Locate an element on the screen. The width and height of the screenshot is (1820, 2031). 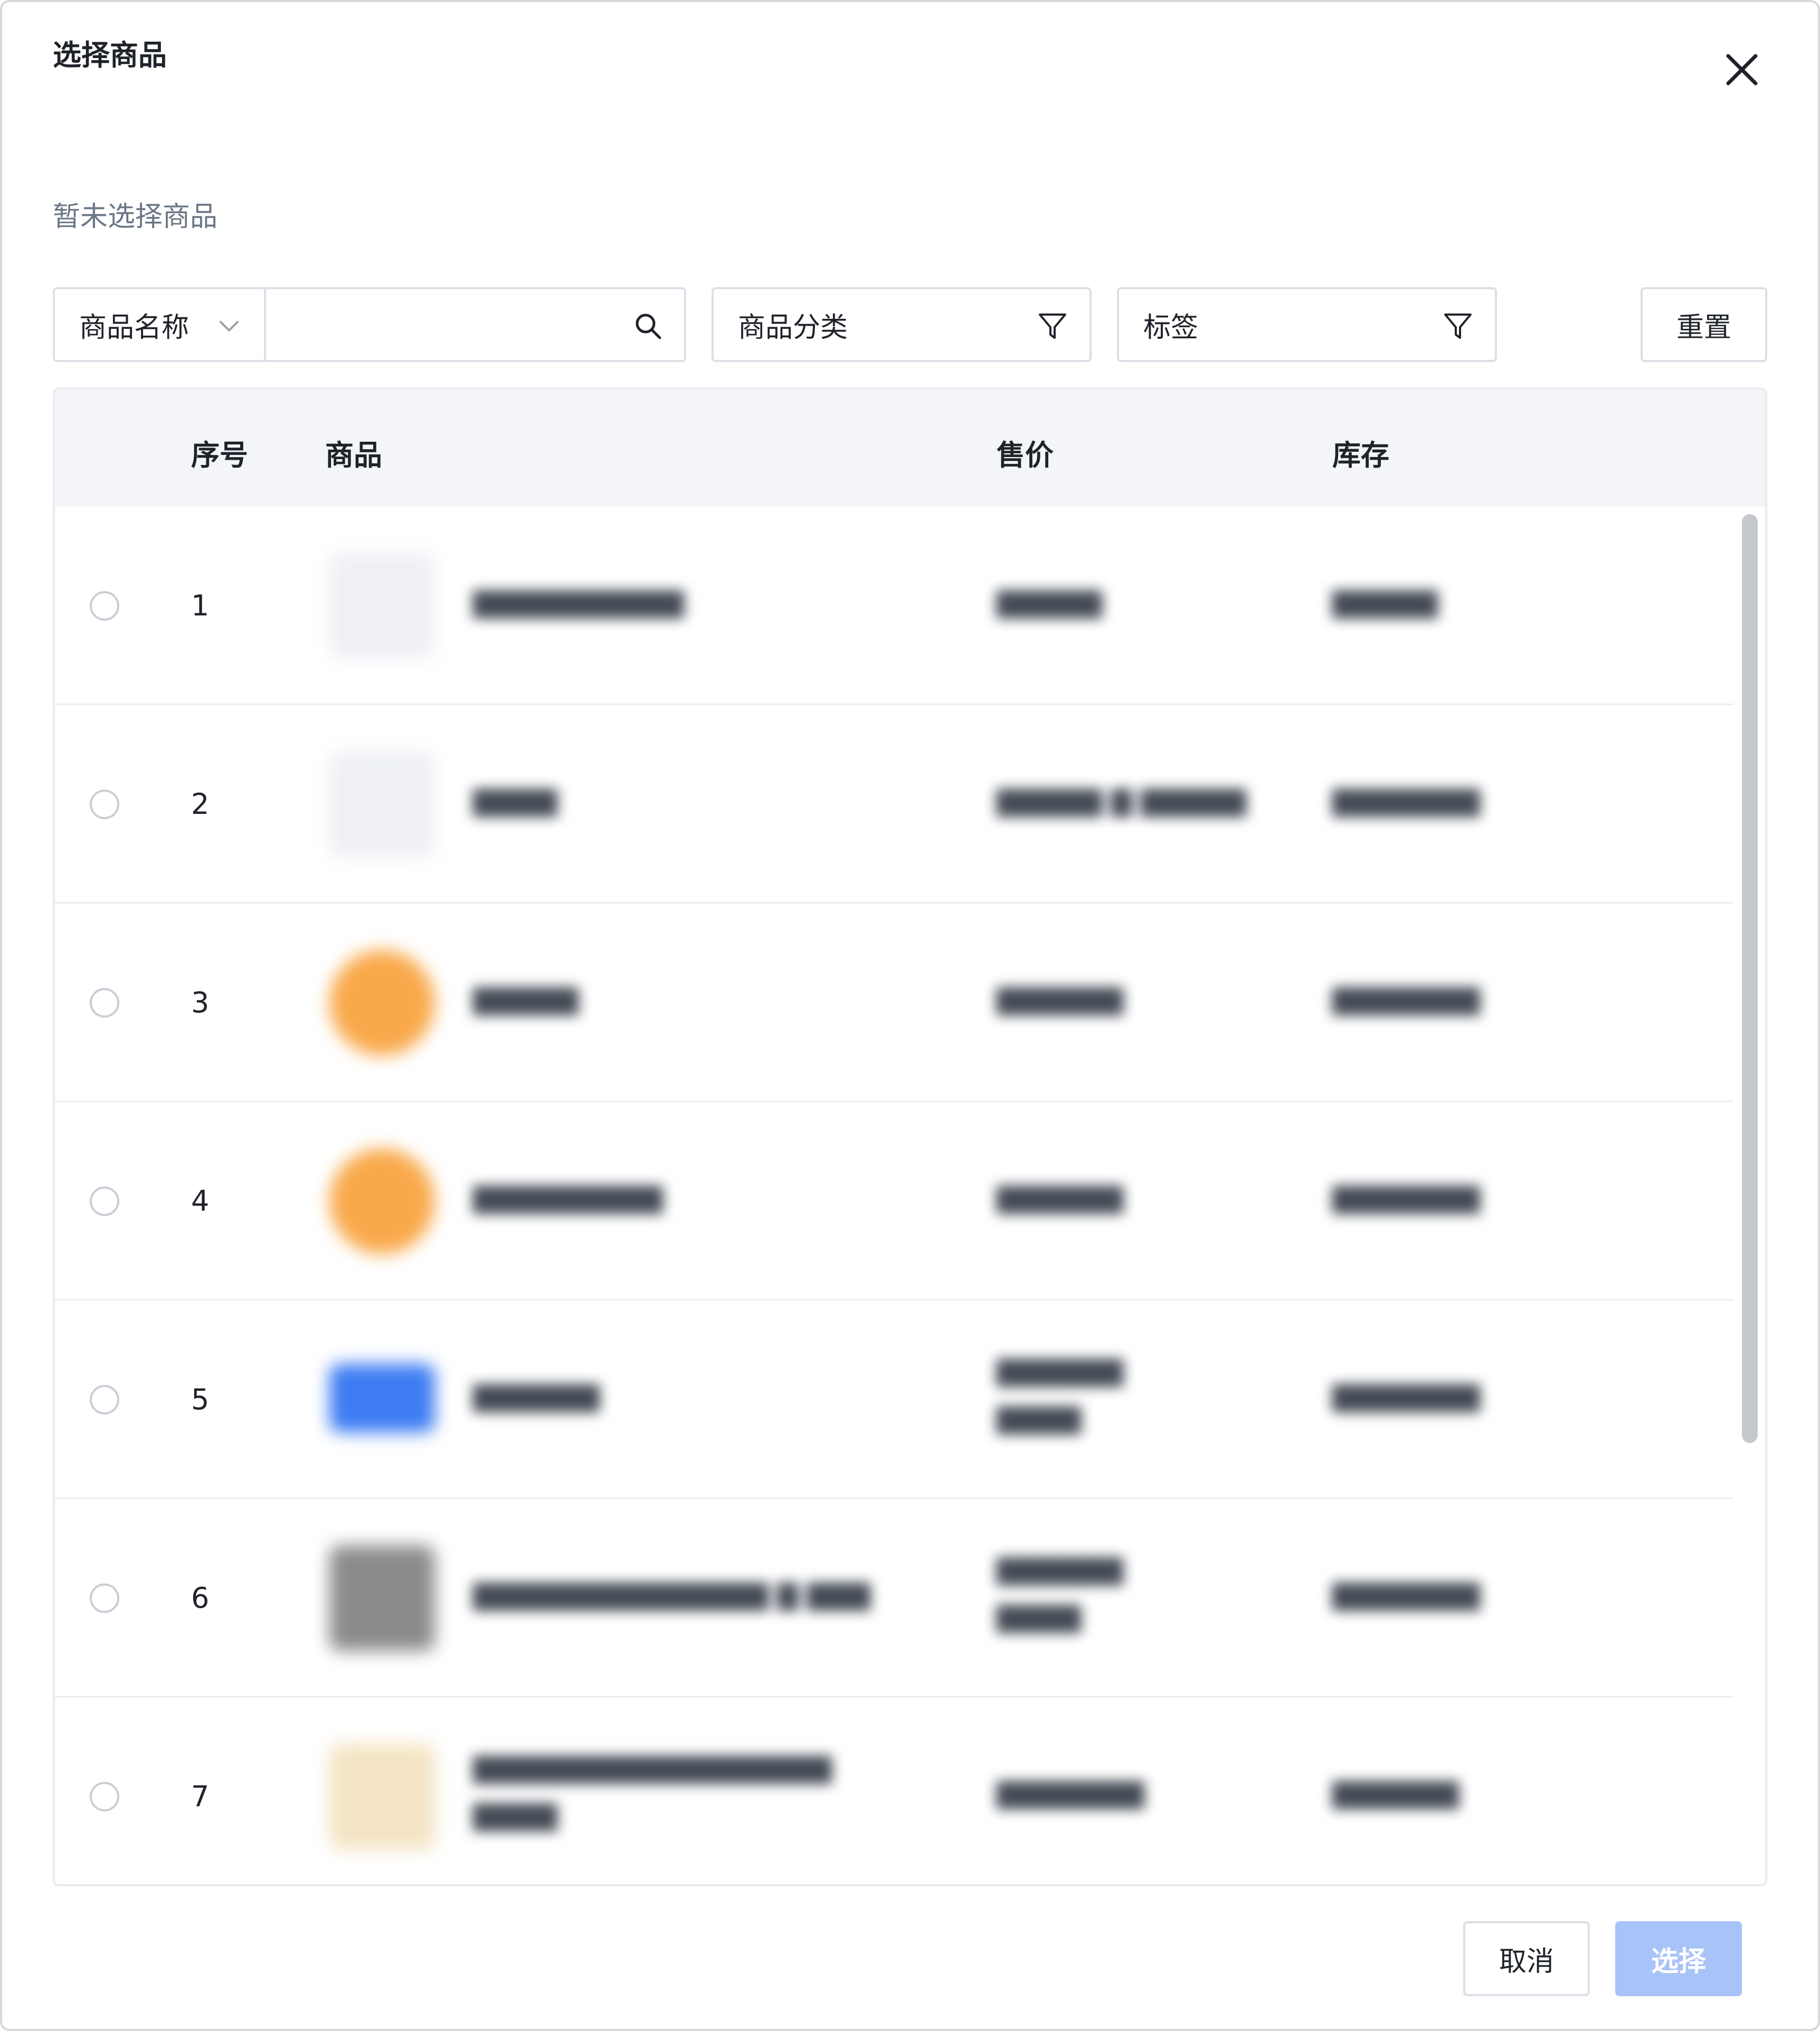
product-name-blurred: ▇▇▇▇▇▇▇▇▇▇▇▇▇▇ ▇ ▇▇▇ is located at coordinates (671, 1595).